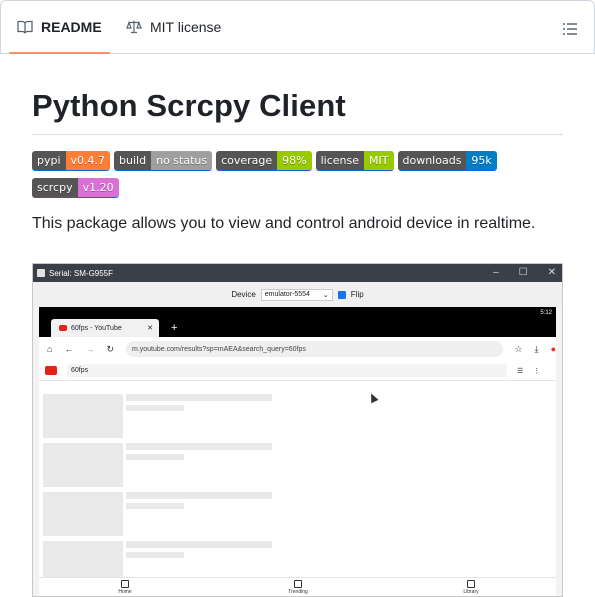  I want to click on browser-tab-title: 60fps - YouTube, so click(96, 328).